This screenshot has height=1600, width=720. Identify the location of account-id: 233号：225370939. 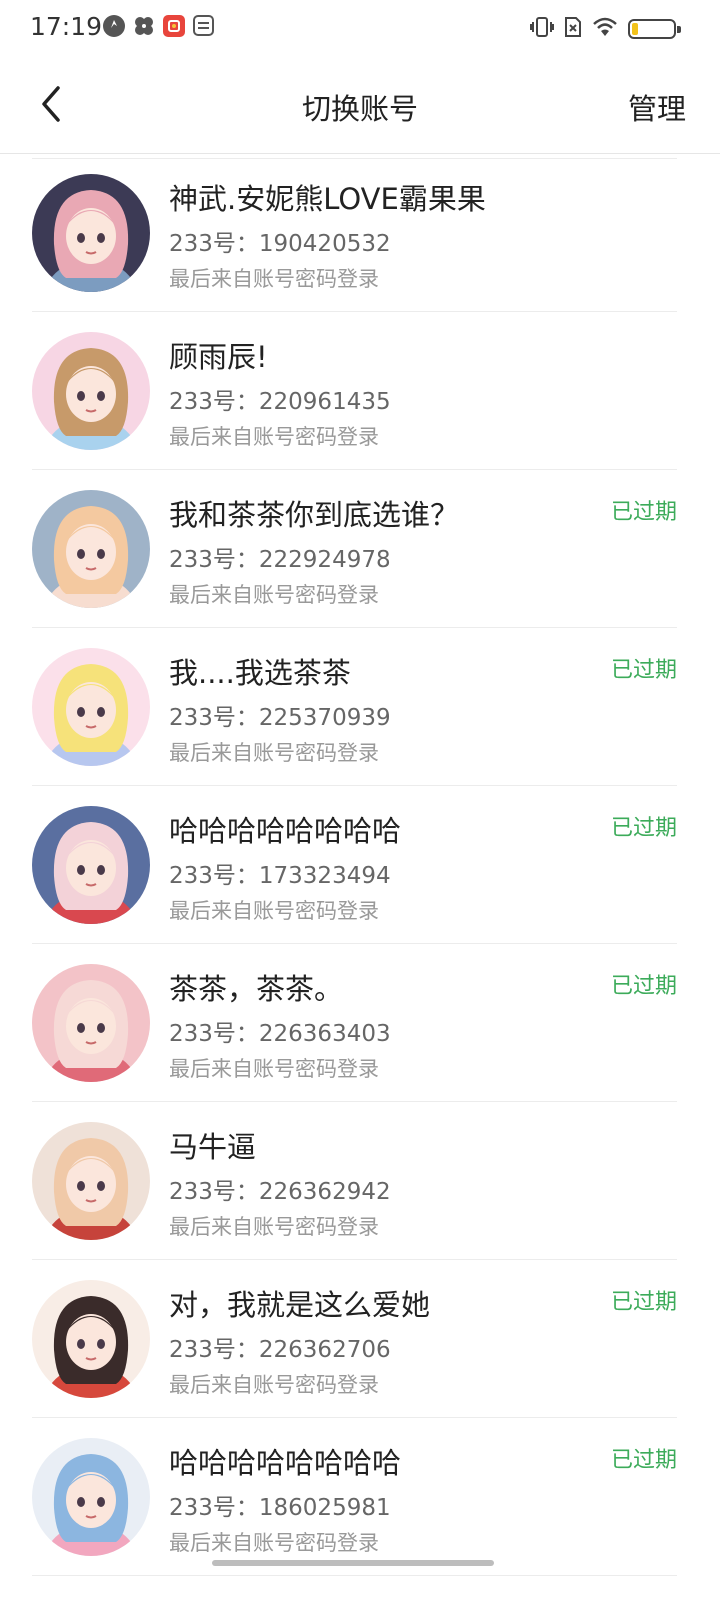
(280, 718).